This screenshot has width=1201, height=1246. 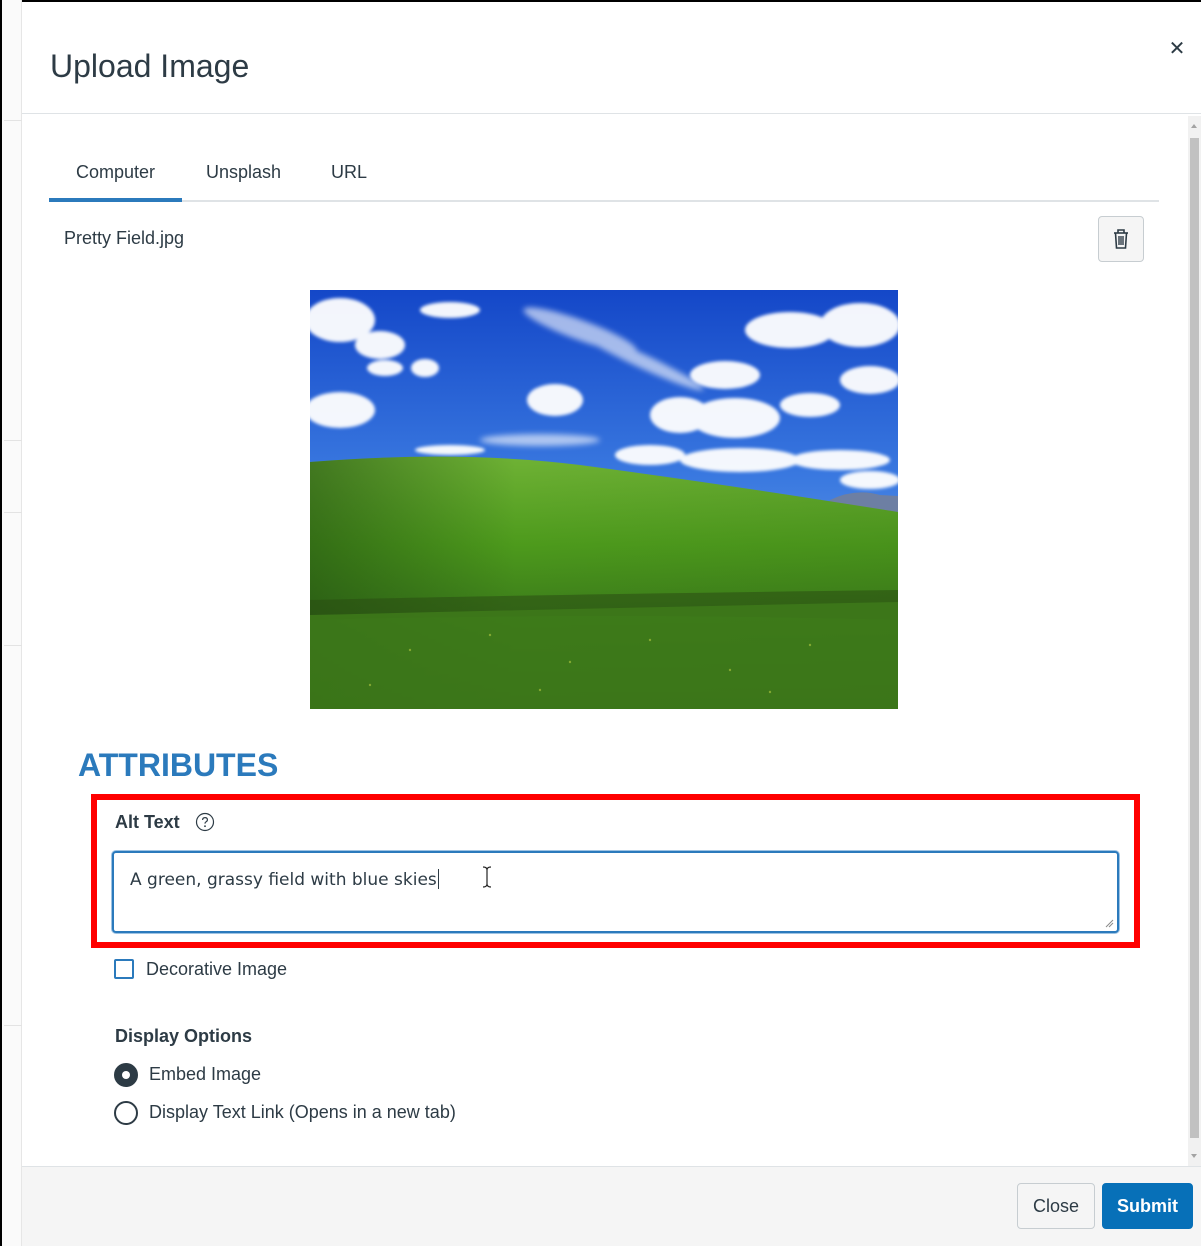 I want to click on text-caret, so click(x=438, y=879).